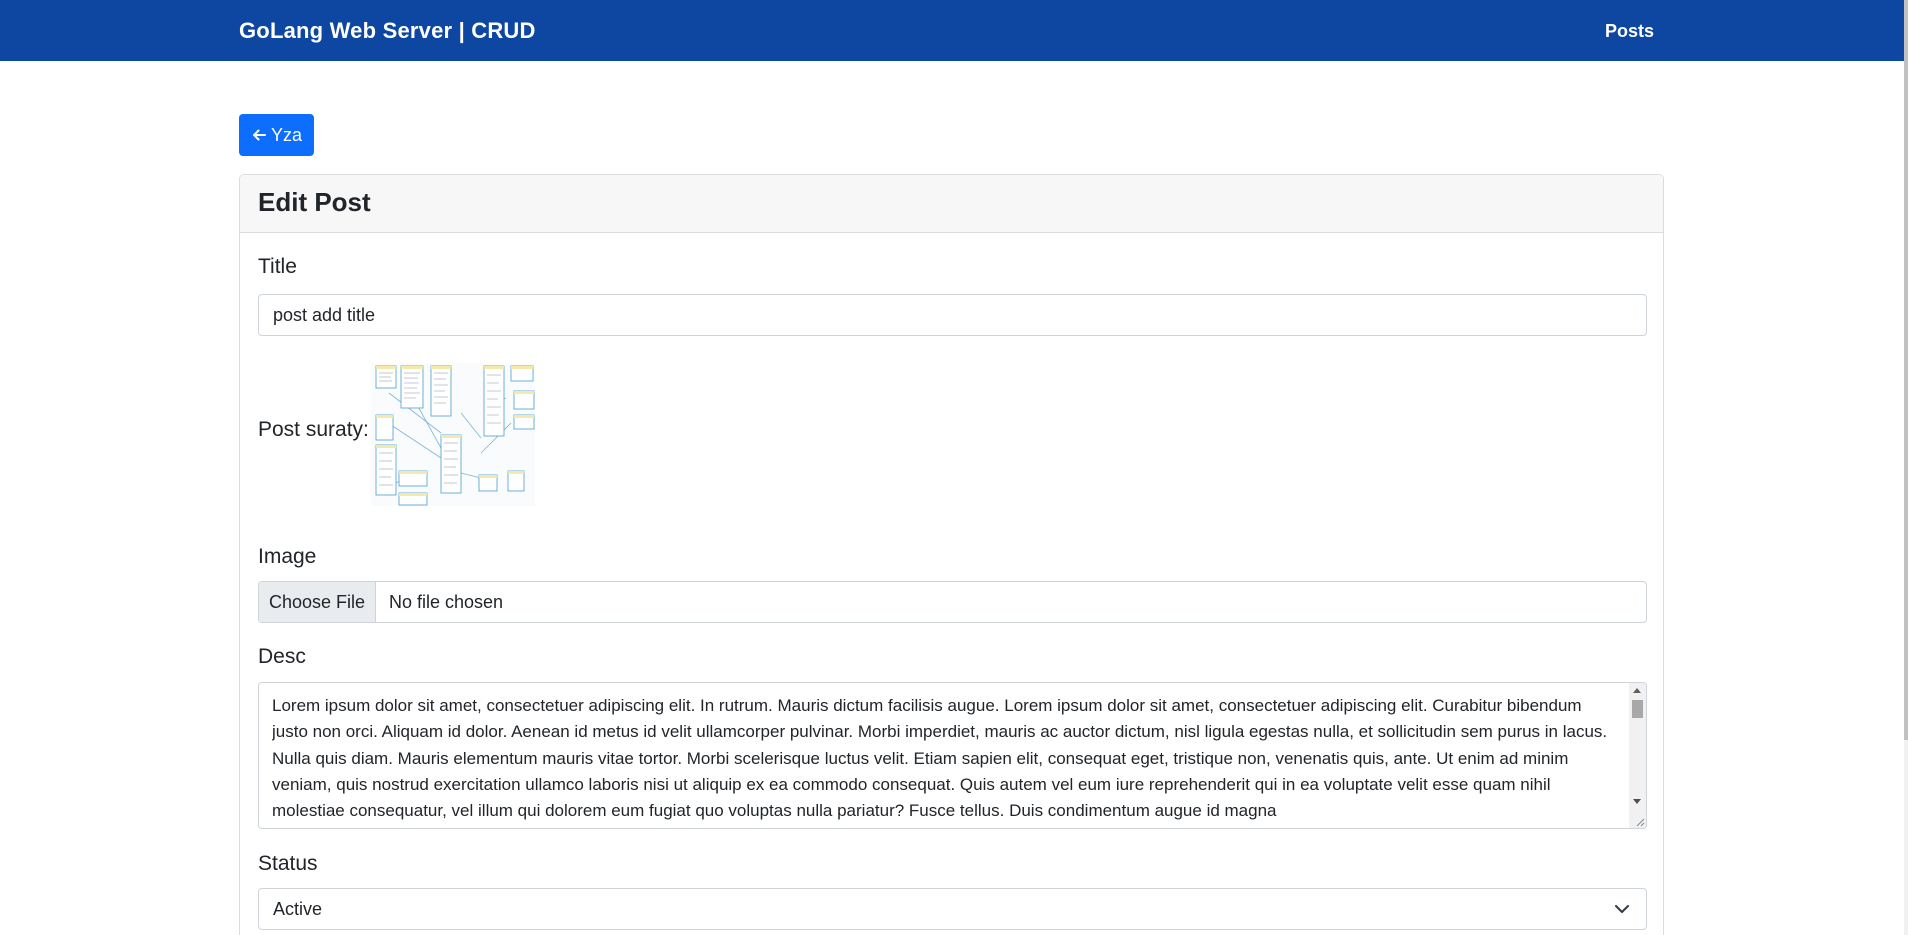 The image size is (1908, 935). I want to click on card-title: Edit Post, so click(314, 202).